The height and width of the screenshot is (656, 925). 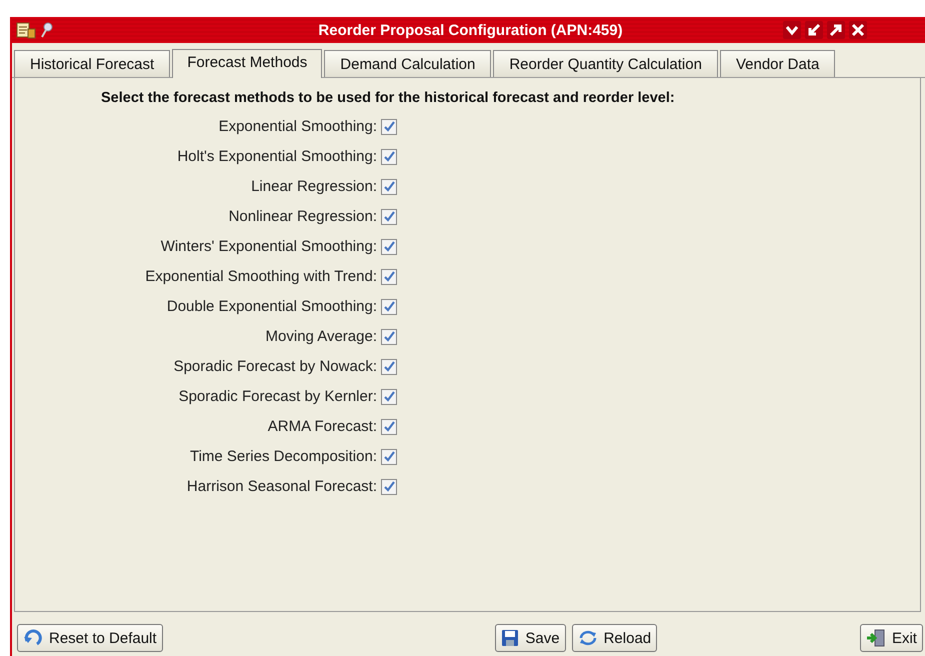 What do you see at coordinates (297, 126) in the screenshot?
I see `method-label: Exponential Smoothing:` at bounding box center [297, 126].